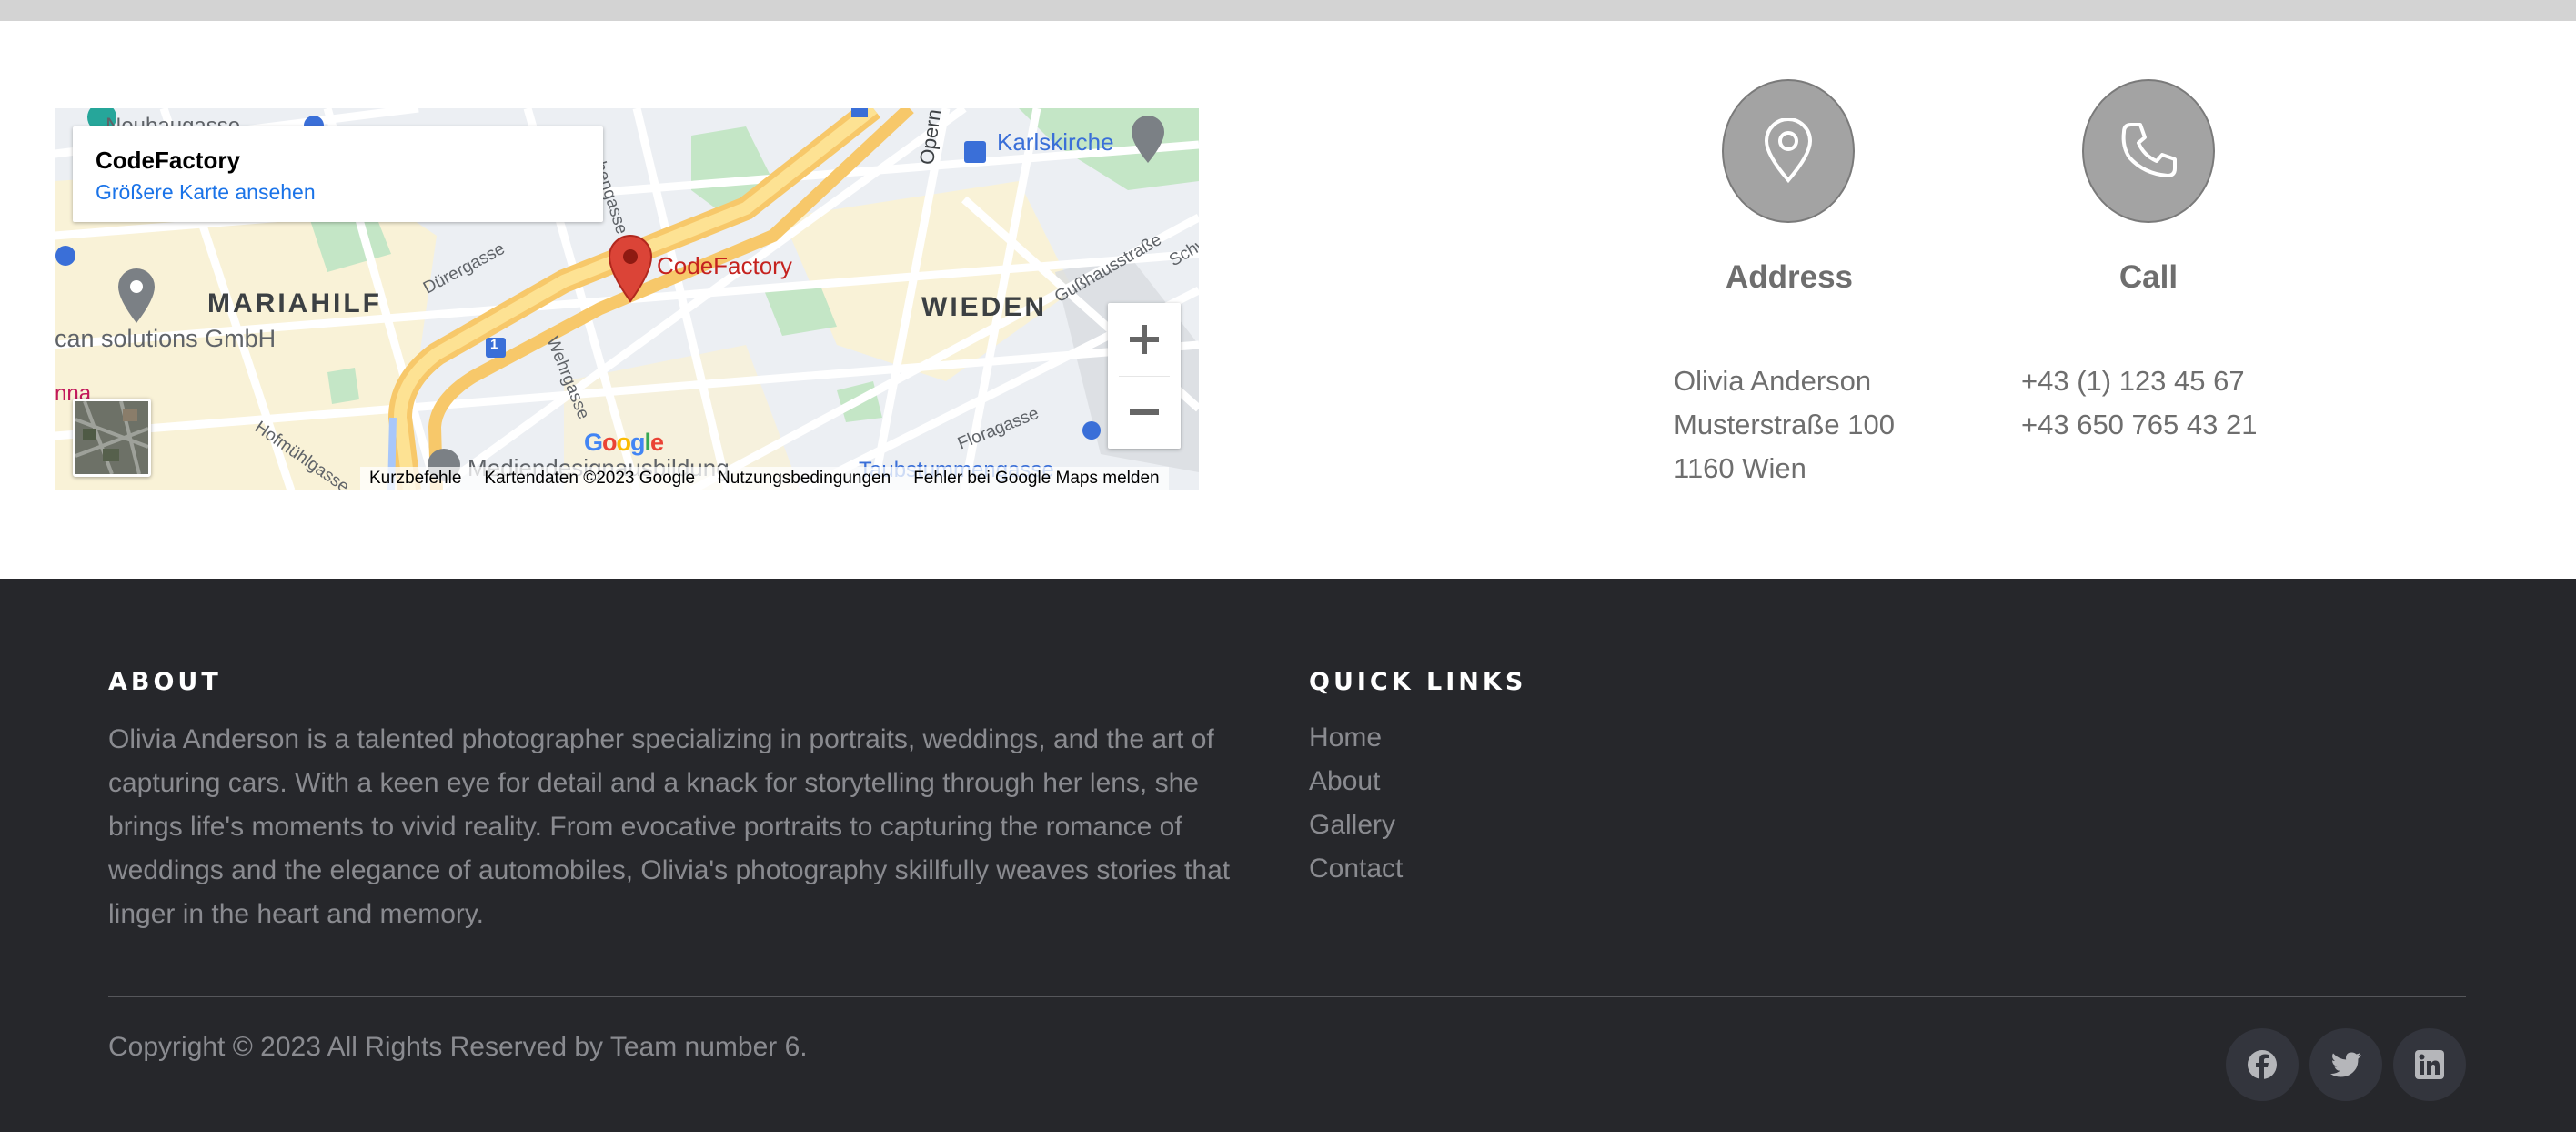 The height and width of the screenshot is (1132, 2576). Describe the element at coordinates (724, 266) in the screenshot. I see `map-marker-label: CodeFactory` at that location.